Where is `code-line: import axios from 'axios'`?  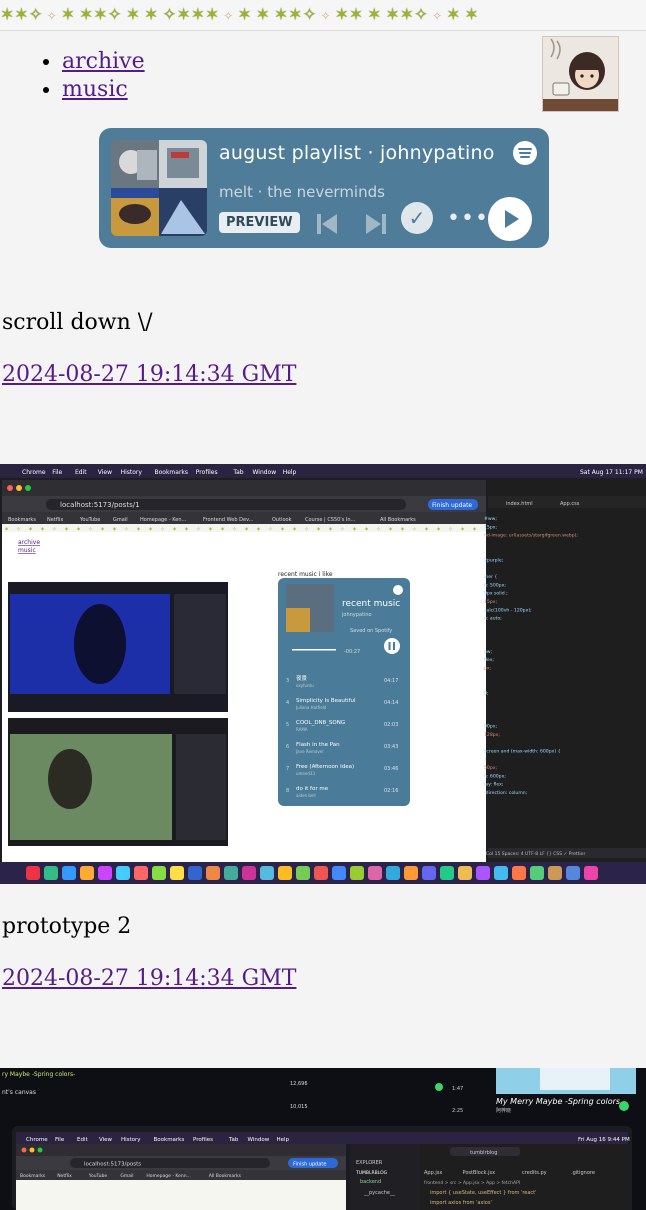 code-line: import axios from 'axios' is located at coordinates (461, 1203).